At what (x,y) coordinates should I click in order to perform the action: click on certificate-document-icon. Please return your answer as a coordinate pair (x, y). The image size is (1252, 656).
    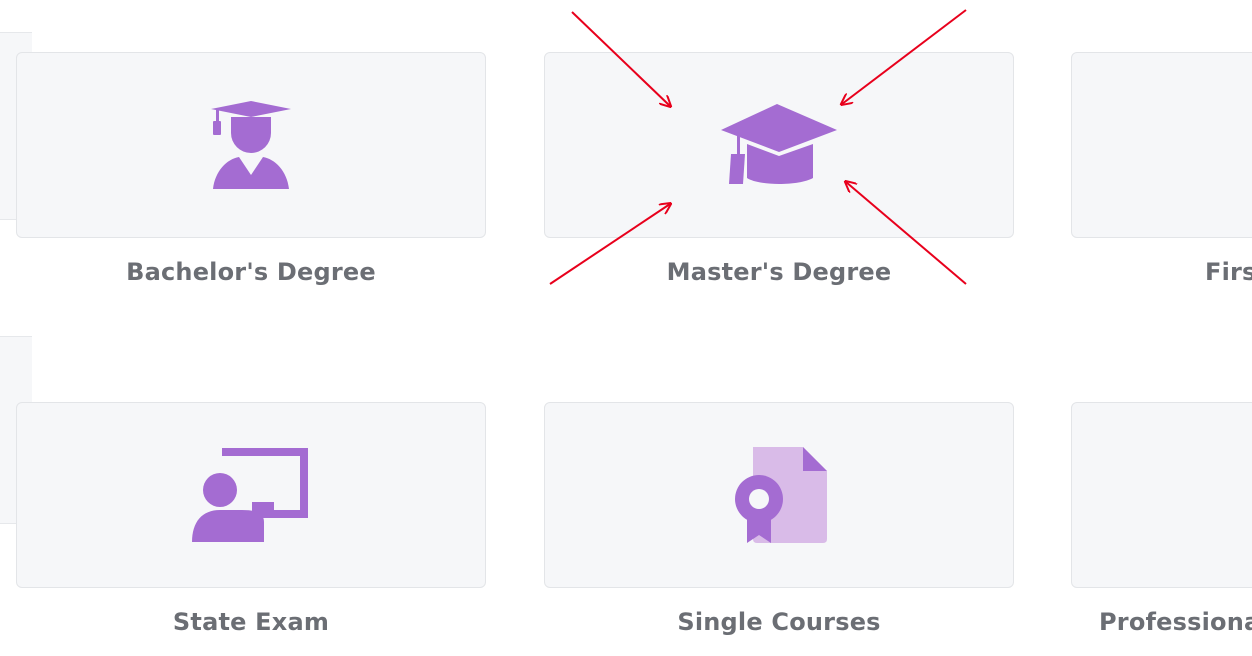
    Looking at the image, I should click on (779, 495).